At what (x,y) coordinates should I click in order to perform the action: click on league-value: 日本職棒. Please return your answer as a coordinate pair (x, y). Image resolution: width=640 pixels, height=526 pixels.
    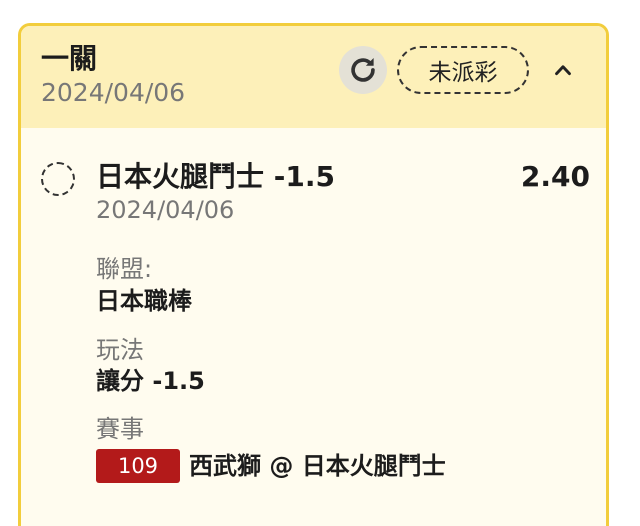
    Looking at the image, I should click on (144, 301).